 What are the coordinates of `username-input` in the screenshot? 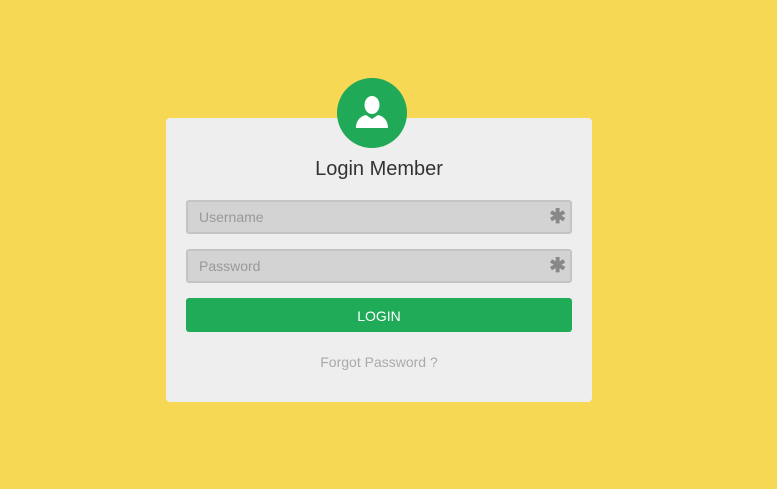 It's located at (379, 217).